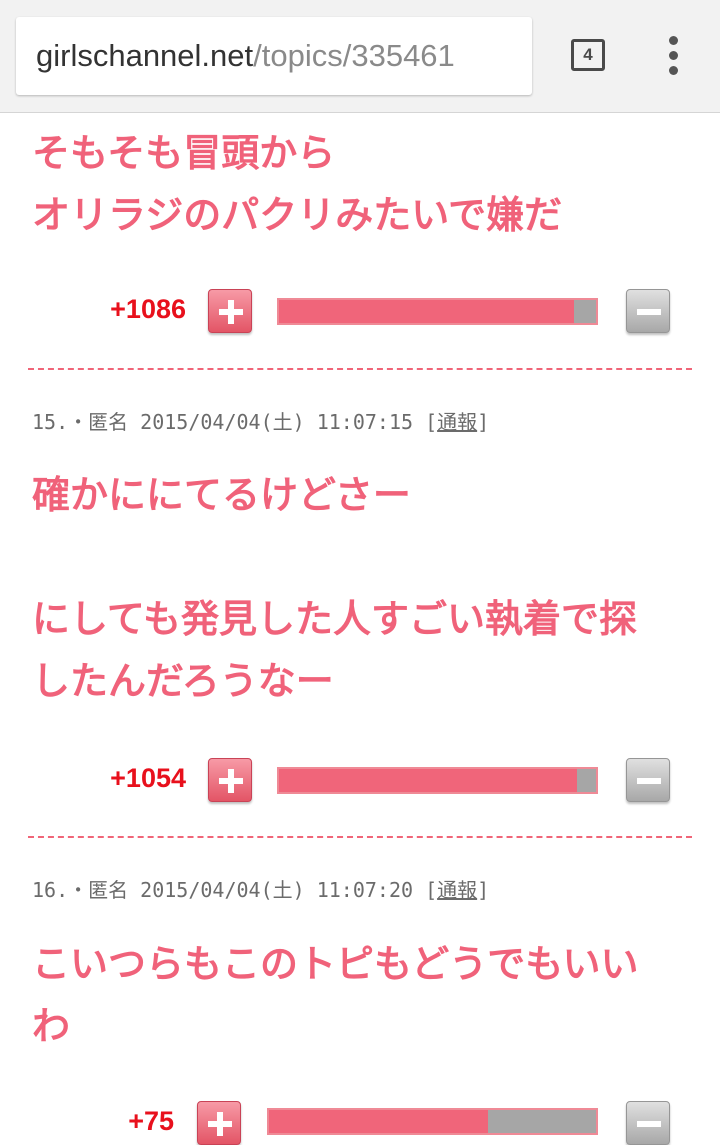 This screenshot has width=720, height=1145. What do you see at coordinates (335, 964) in the screenshot?
I see `comment-line: こいつらもこのトピもどうでもいい` at bounding box center [335, 964].